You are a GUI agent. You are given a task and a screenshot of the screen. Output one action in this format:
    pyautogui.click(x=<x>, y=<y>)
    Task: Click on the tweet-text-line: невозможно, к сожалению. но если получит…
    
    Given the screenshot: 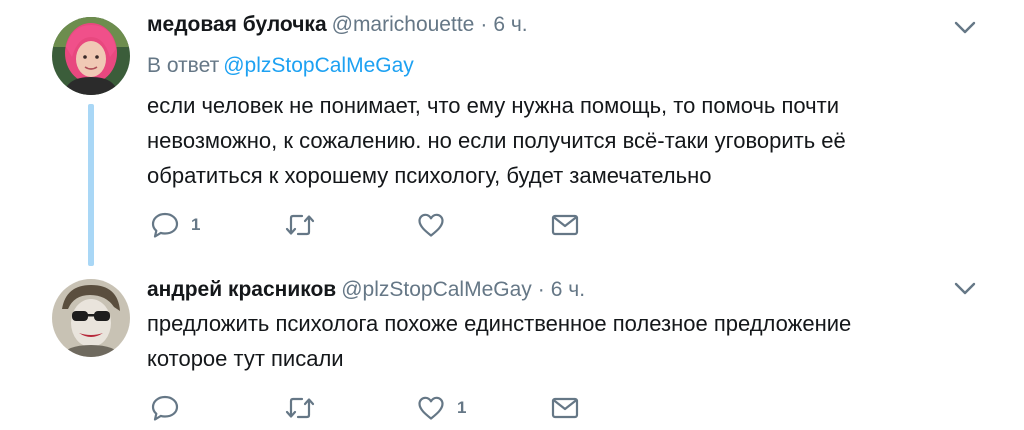 What is the action you would take?
    pyautogui.click(x=496, y=140)
    